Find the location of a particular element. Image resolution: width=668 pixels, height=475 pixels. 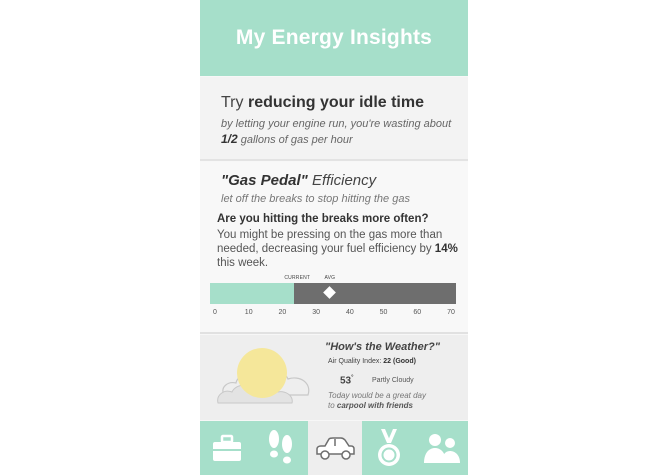

weather-title: "How's the Weather?" is located at coordinates (382, 347).